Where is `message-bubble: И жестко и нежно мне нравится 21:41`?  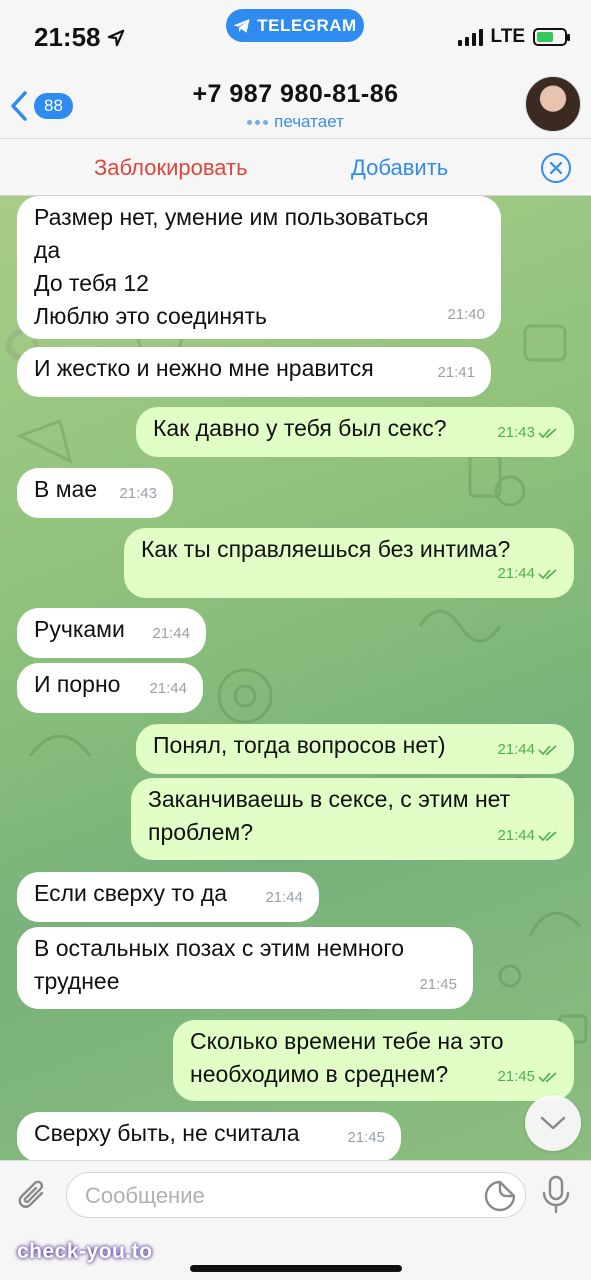 message-bubble: И жестко и нежно мне нравится 21:41 is located at coordinates (254, 372).